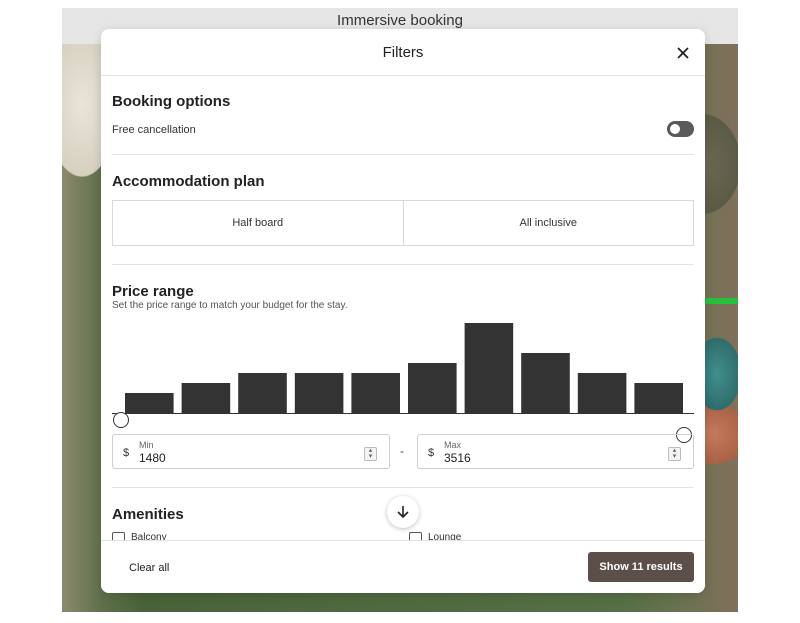 The width and height of the screenshot is (800, 623). I want to click on modal-footer: Clear all Show 11 results, so click(403, 566).